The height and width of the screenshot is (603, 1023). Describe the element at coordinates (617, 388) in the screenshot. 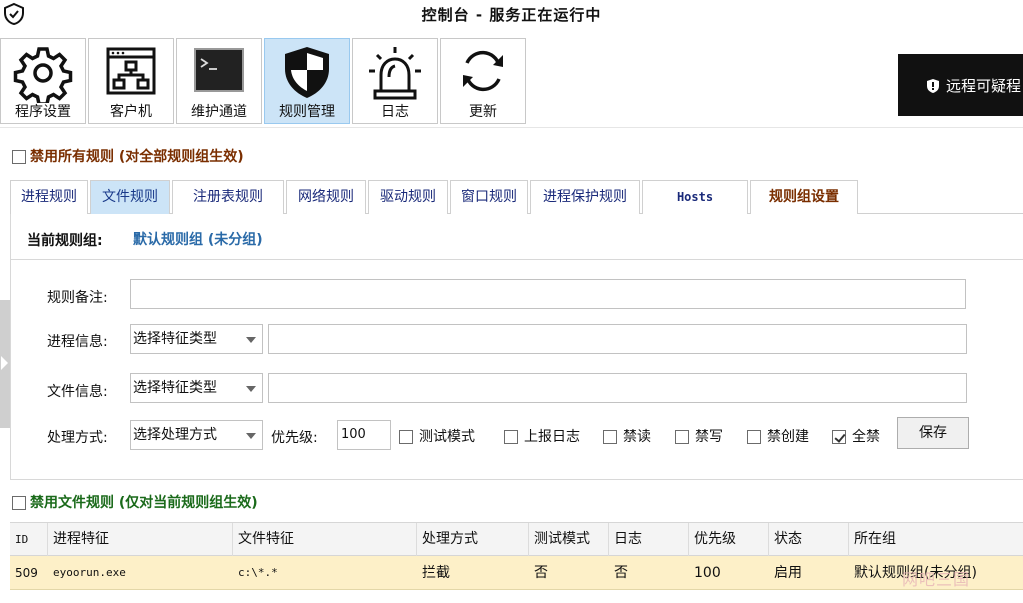

I see `file-info-input` at that location.